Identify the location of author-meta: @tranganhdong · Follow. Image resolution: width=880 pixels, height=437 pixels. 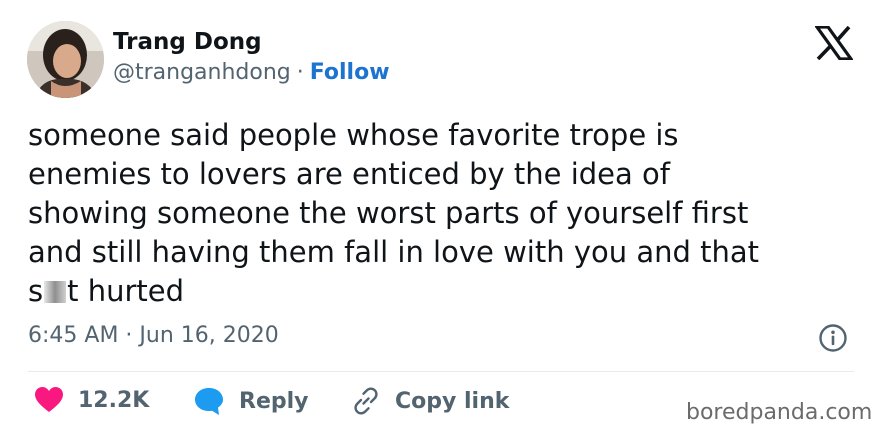
(251, 72).